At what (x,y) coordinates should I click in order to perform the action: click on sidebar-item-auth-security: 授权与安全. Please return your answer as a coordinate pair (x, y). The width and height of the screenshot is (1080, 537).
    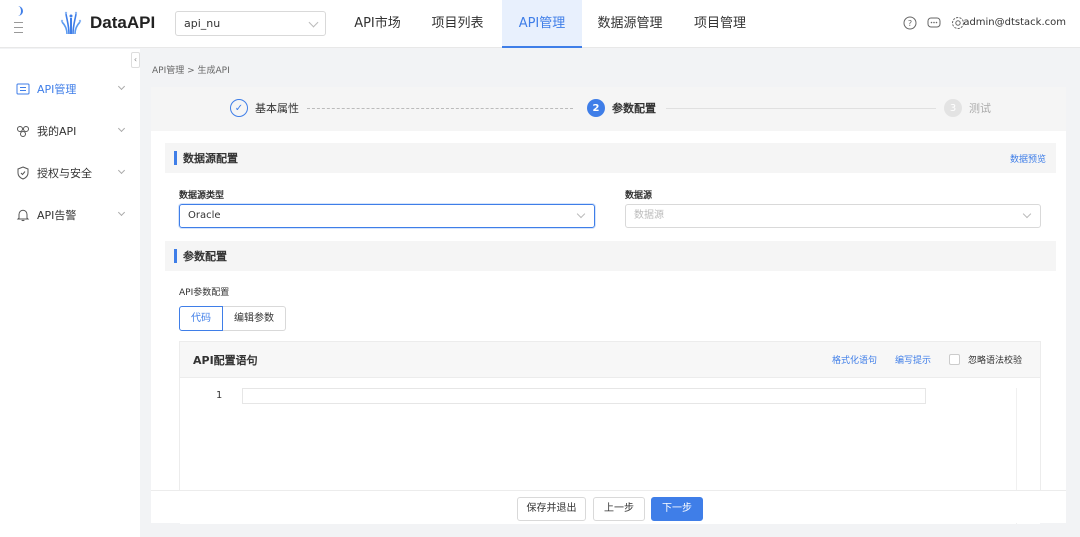
    Looking at the image, I should click on (72, 173).